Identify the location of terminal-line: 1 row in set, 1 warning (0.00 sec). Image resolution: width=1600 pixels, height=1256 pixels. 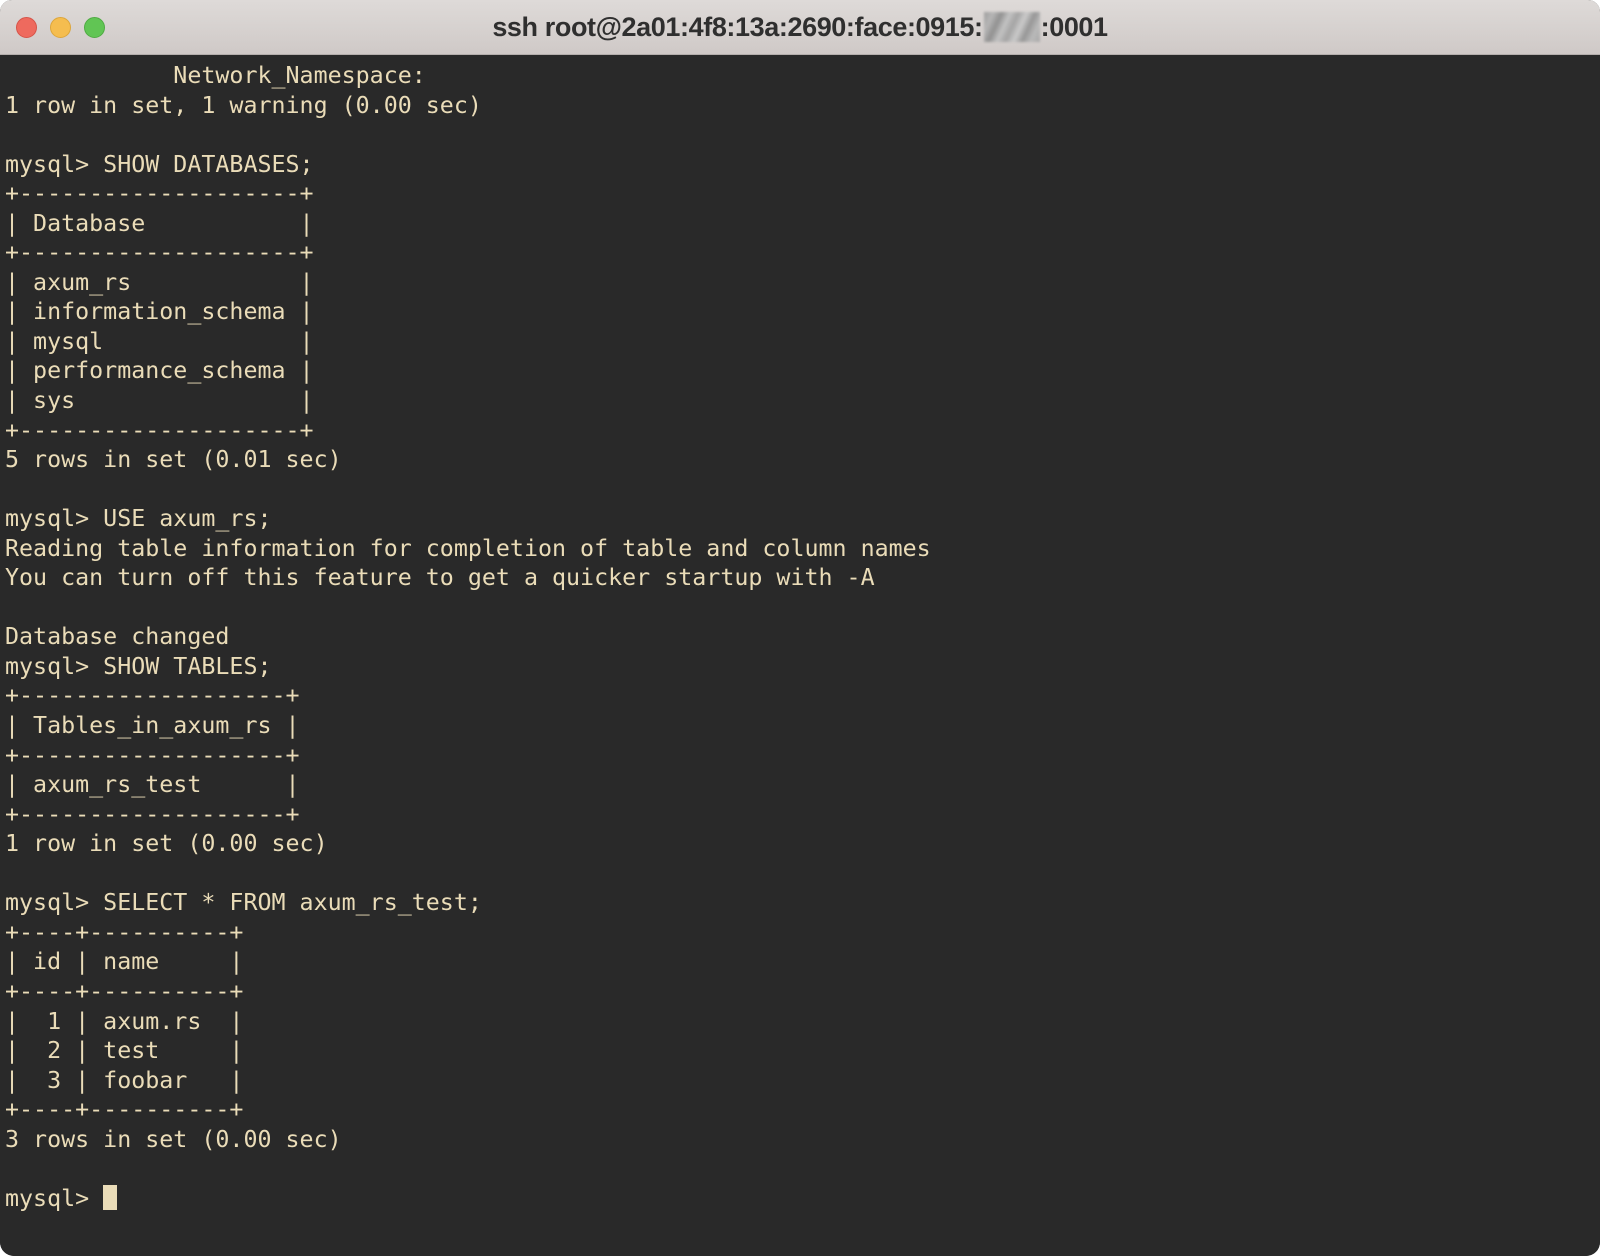
(243, 105).